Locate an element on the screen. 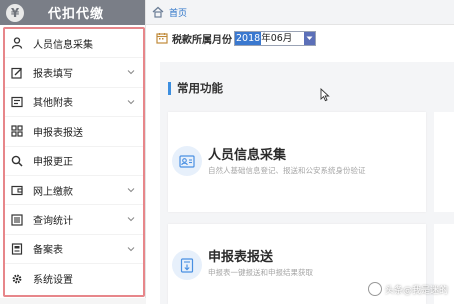 Image resolution: width=454 pixels, height=304 pixels. gear-icon is located at coordinates (17, 279).